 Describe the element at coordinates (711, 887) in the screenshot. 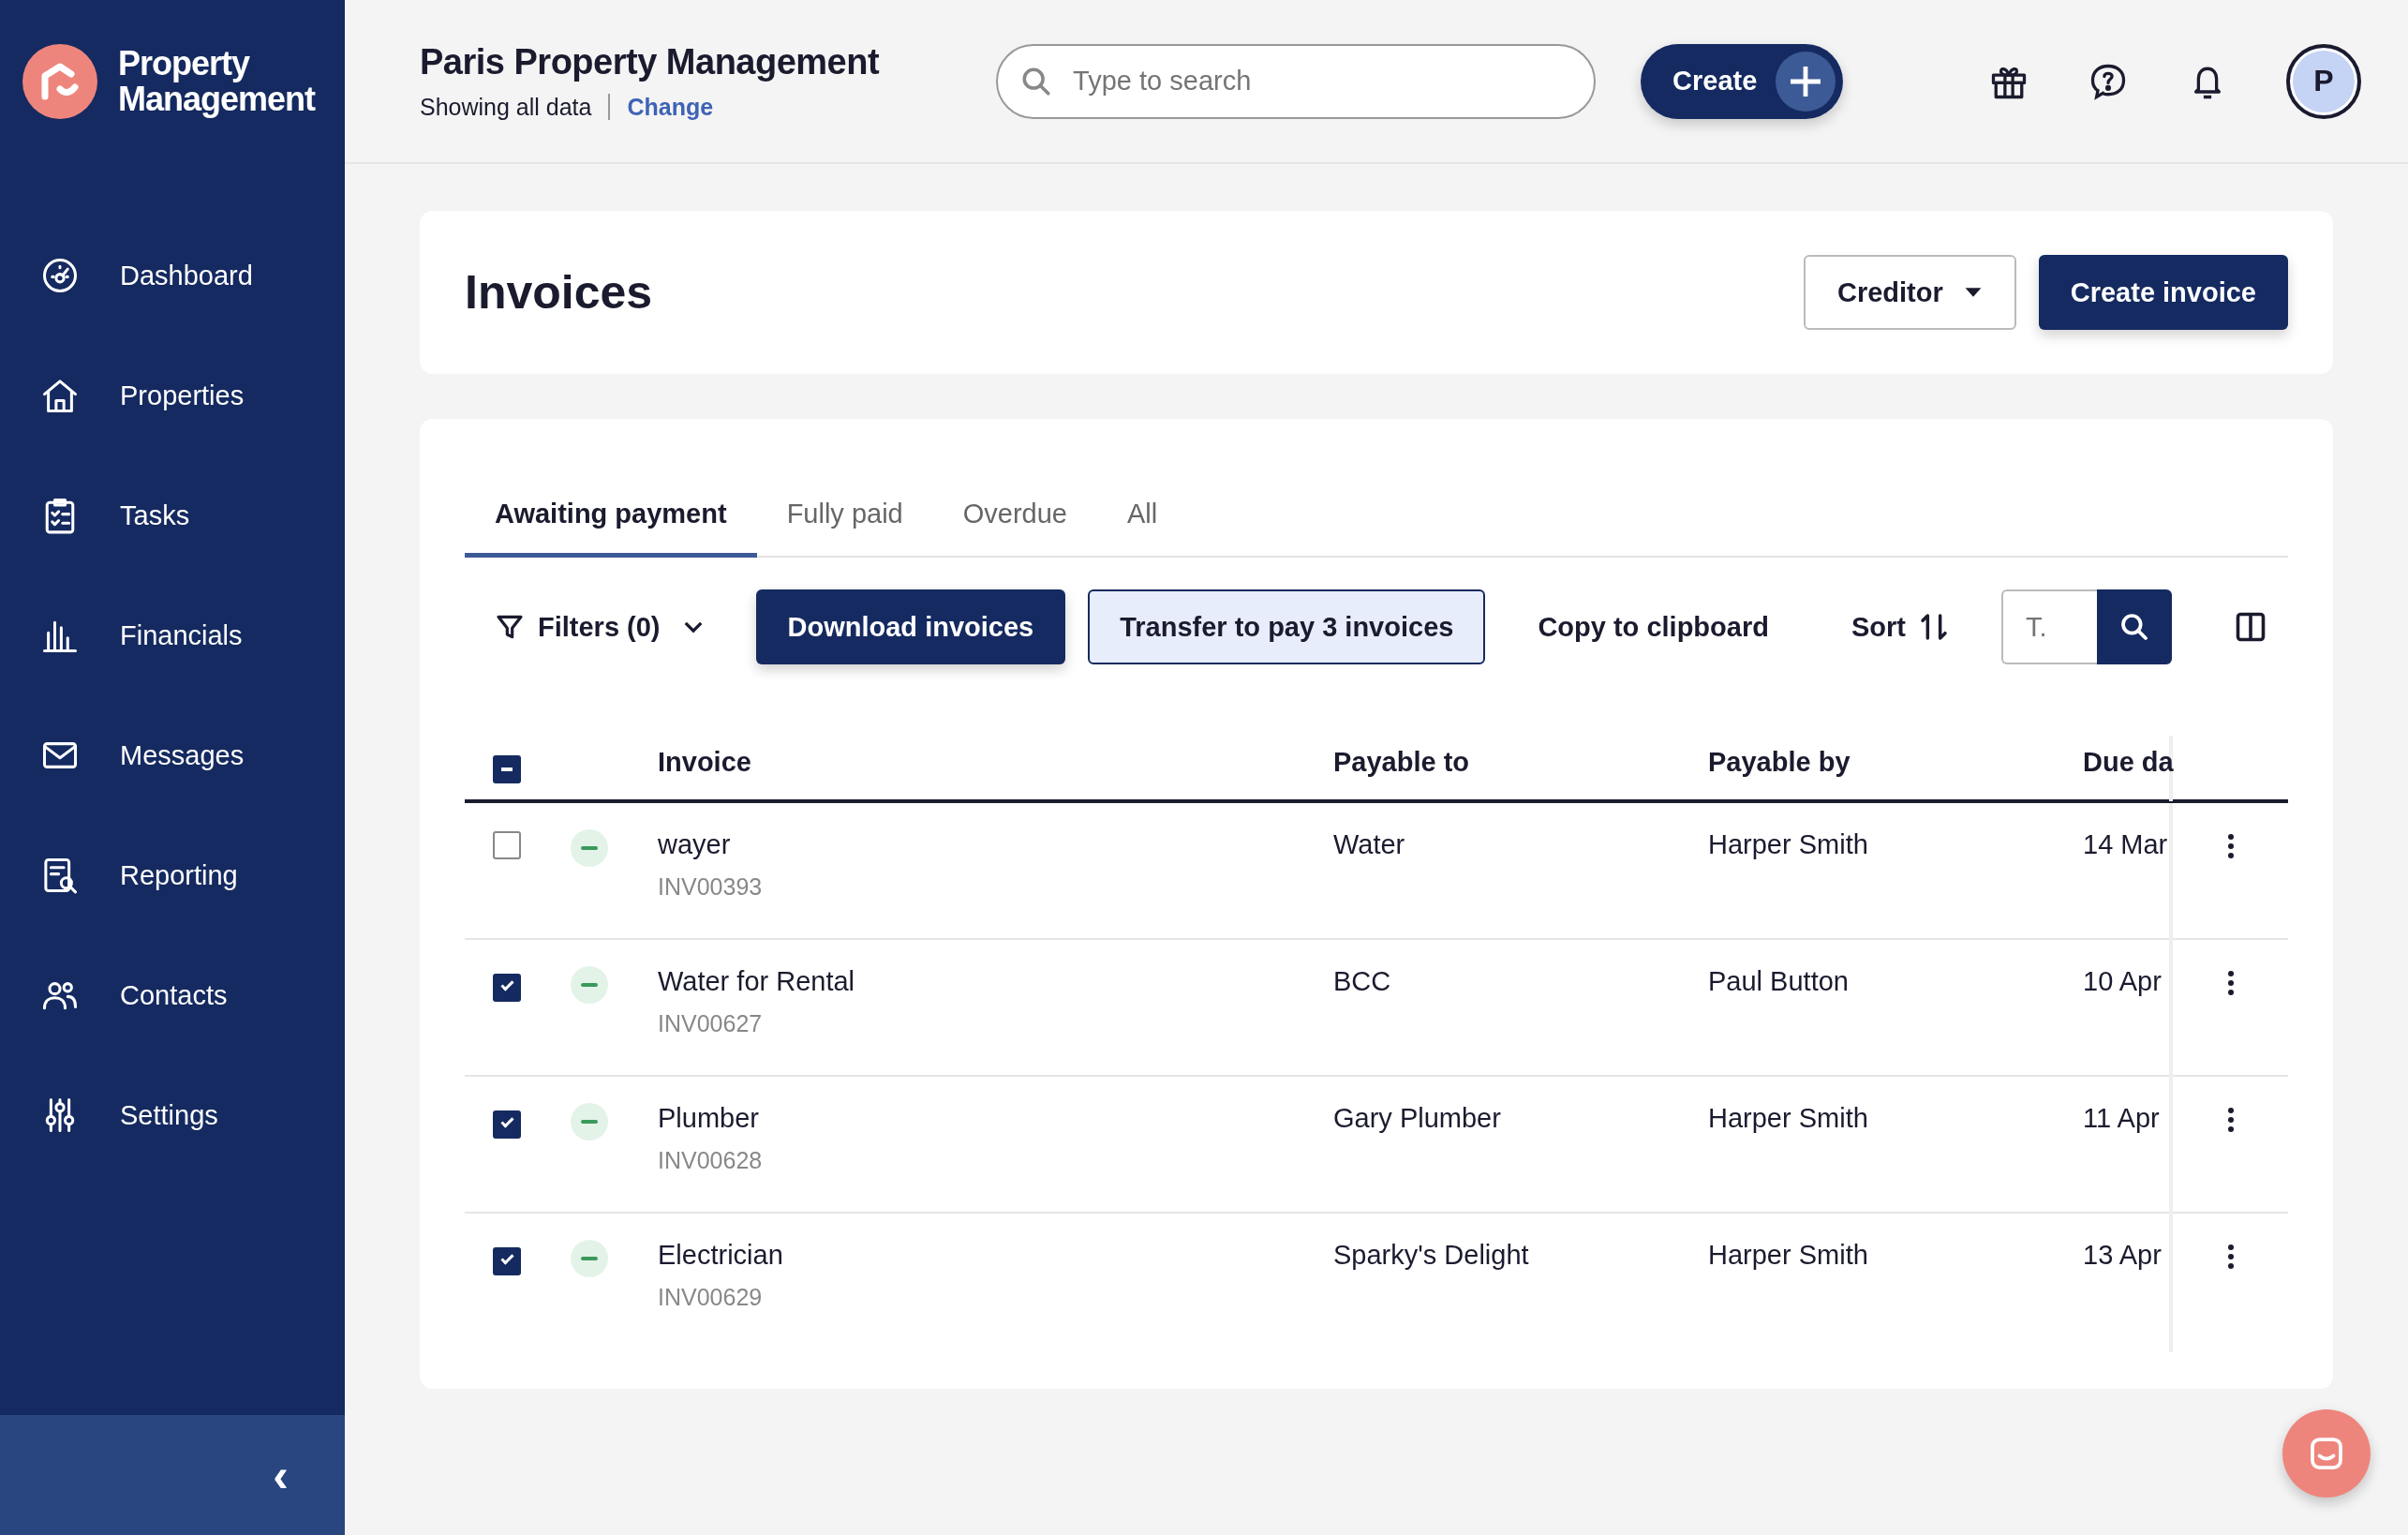

I see `invoice-number: INV00393` at that location.